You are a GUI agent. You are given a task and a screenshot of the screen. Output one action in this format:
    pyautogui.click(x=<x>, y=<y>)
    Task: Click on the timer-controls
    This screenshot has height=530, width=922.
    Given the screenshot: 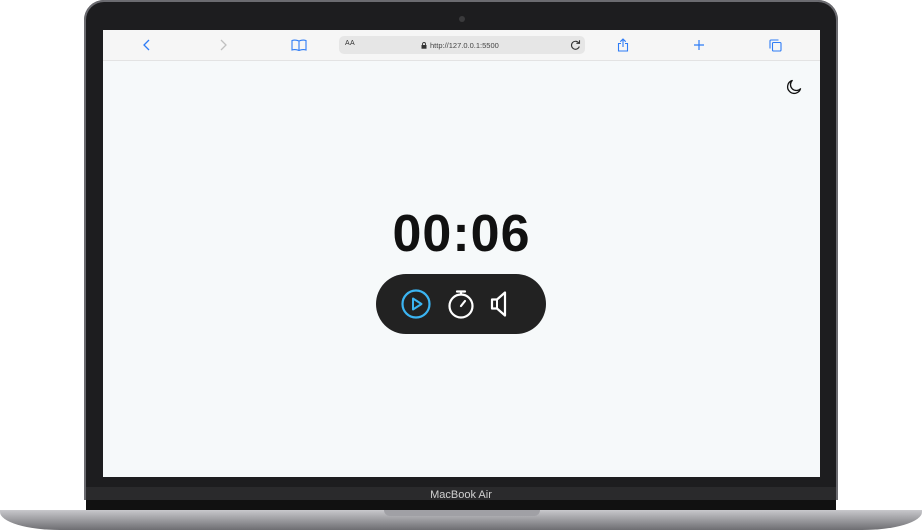 What is the action you would take?
    pyautogui.click(x=461, y=304)
    